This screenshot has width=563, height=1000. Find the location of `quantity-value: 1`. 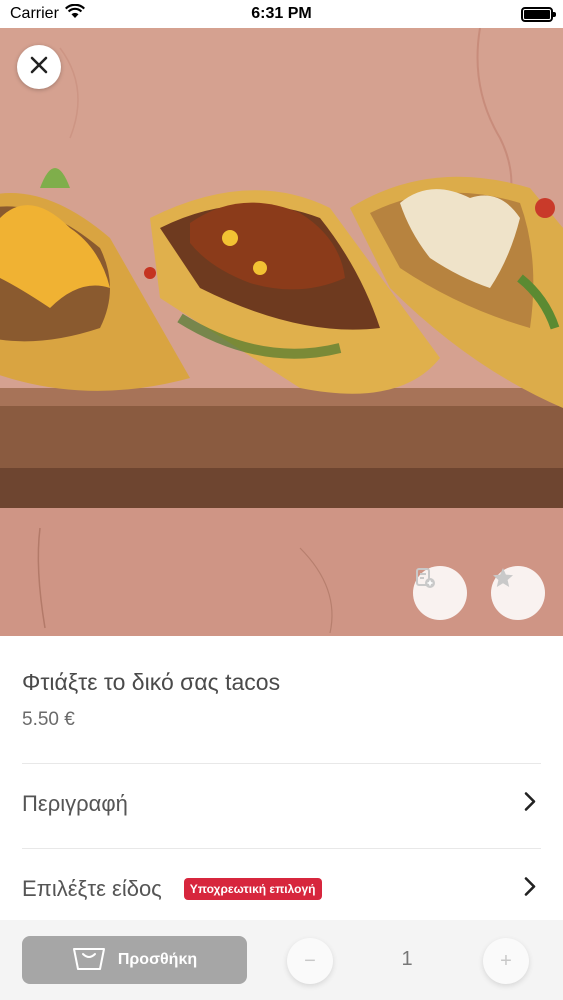

quantity-value: 1 is located at coordinates (407, 959).